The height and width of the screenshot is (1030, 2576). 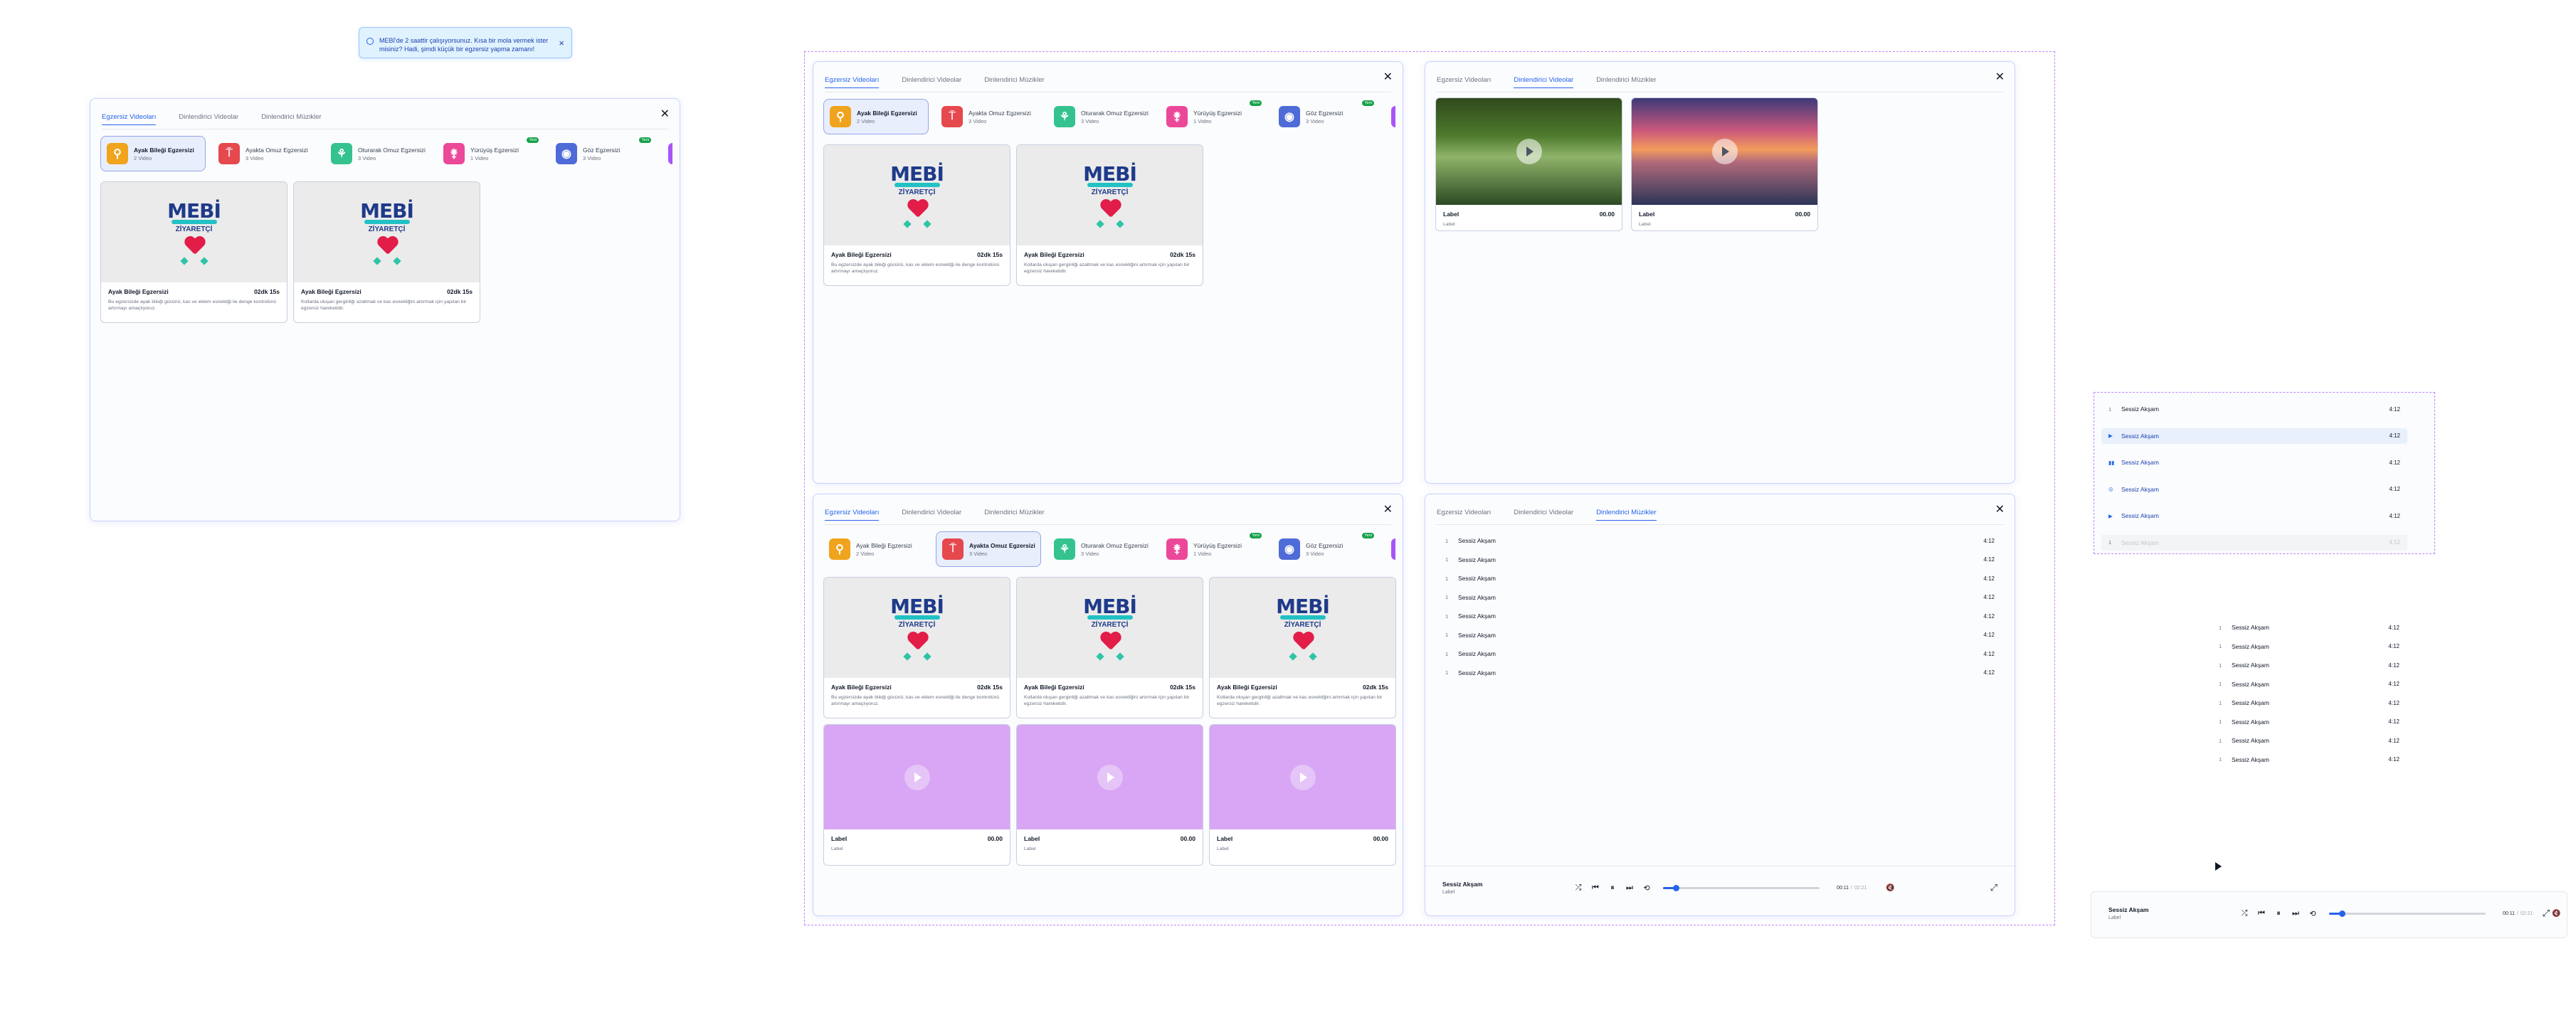 I want to click on walking-icon: ⚵, so click(x=1177, y=549).